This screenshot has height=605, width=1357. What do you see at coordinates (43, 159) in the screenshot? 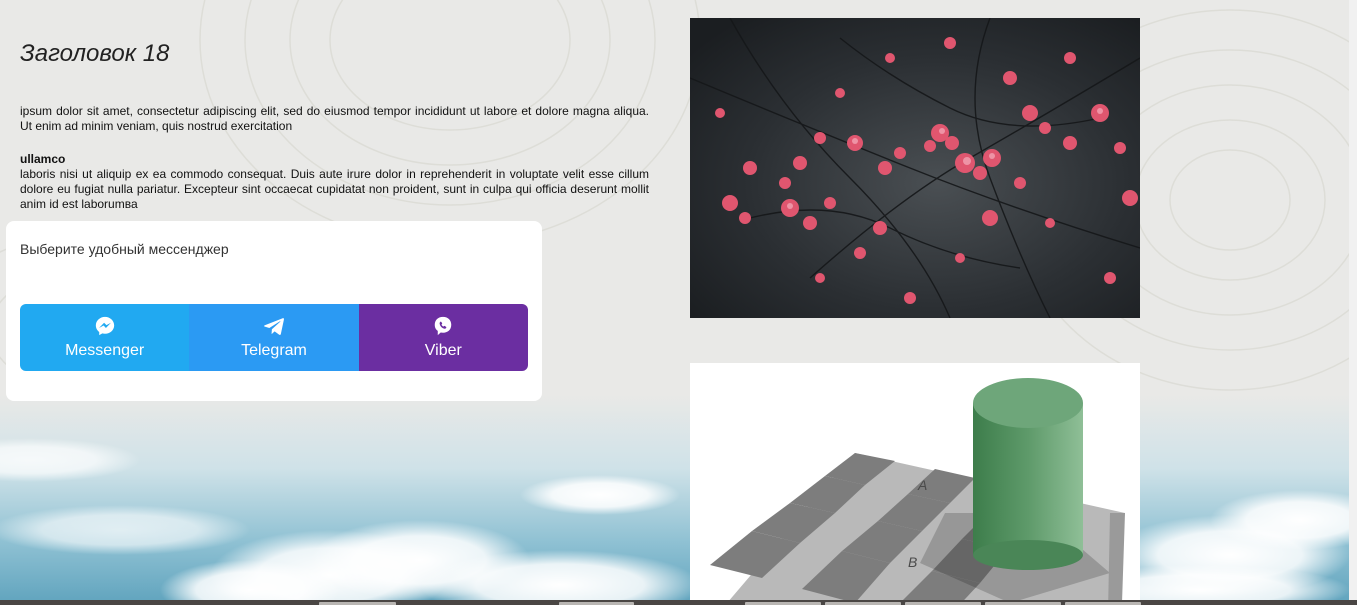
I see `section-subheading: ullamco` at bounding box center [43, 159].